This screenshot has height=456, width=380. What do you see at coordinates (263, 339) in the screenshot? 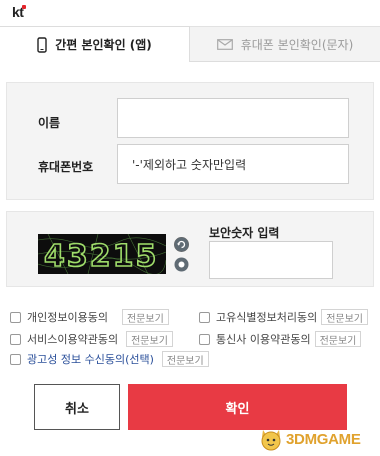
I see `agreement-label: 통신사 이용약관동의` at bounding box center [263, 339].